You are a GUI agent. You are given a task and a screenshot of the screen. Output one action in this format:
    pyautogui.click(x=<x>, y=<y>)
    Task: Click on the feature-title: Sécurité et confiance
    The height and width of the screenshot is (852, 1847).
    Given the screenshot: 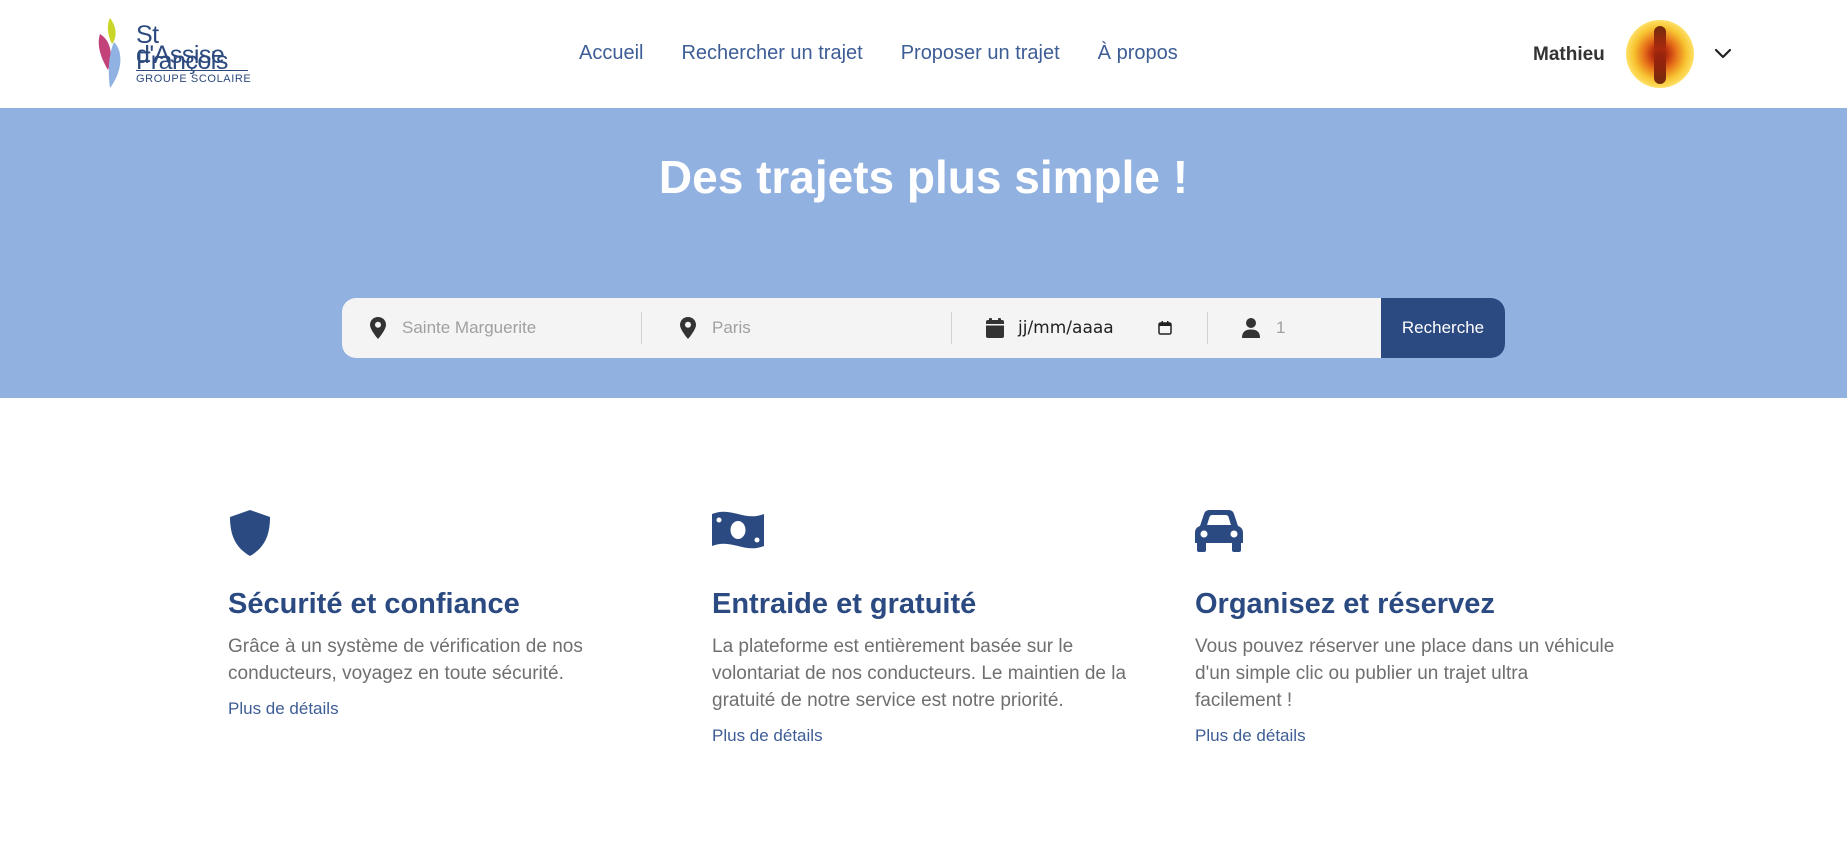 What is the action you would take?
    pyautogui.click(x=374, y=604)
    